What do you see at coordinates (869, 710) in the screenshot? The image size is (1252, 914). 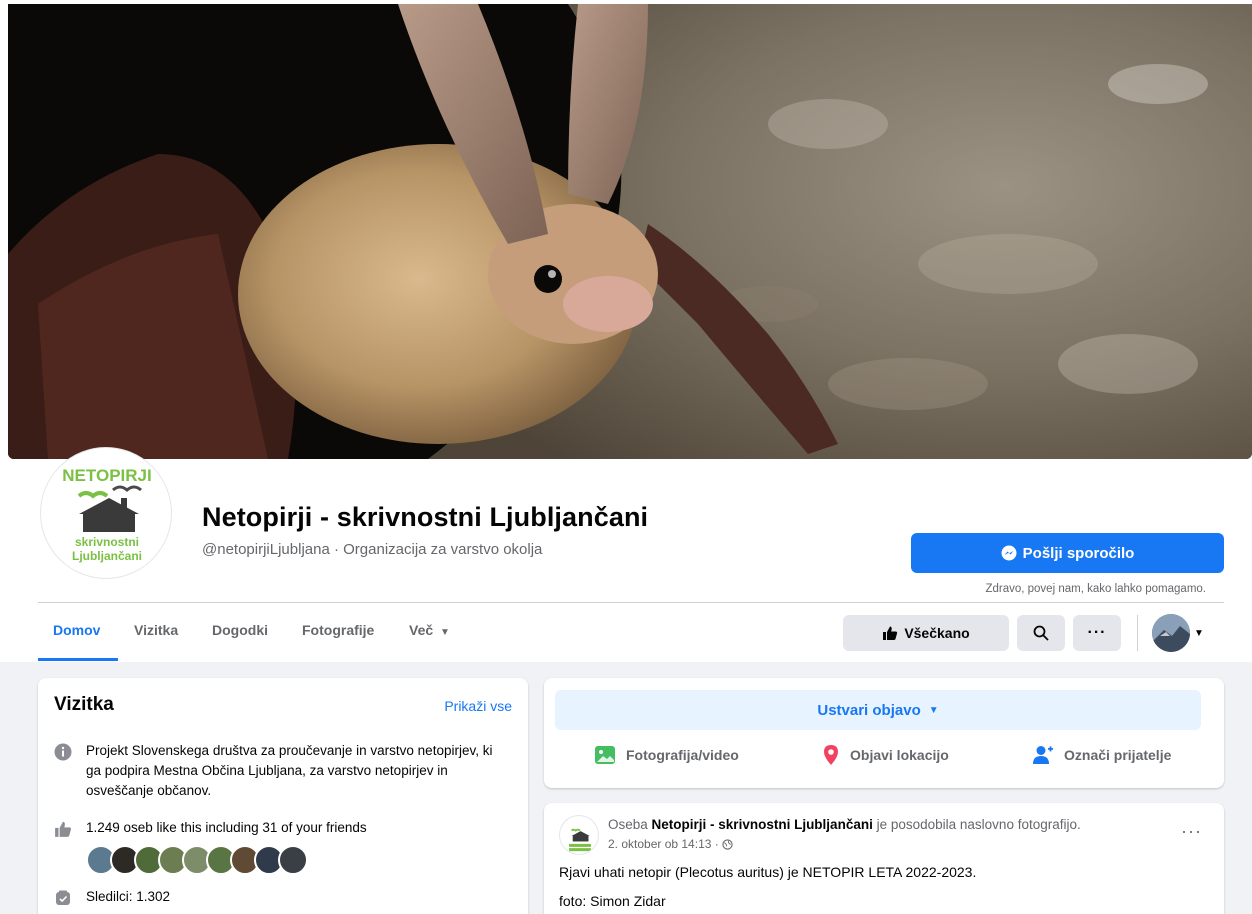 I see `create-post-label: Ustvari objavo` at bounding box center [869, 710].